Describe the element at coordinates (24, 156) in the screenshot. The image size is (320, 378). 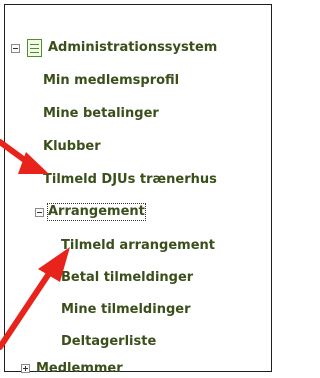
I see `arrow-to-trænerhus` at that location.